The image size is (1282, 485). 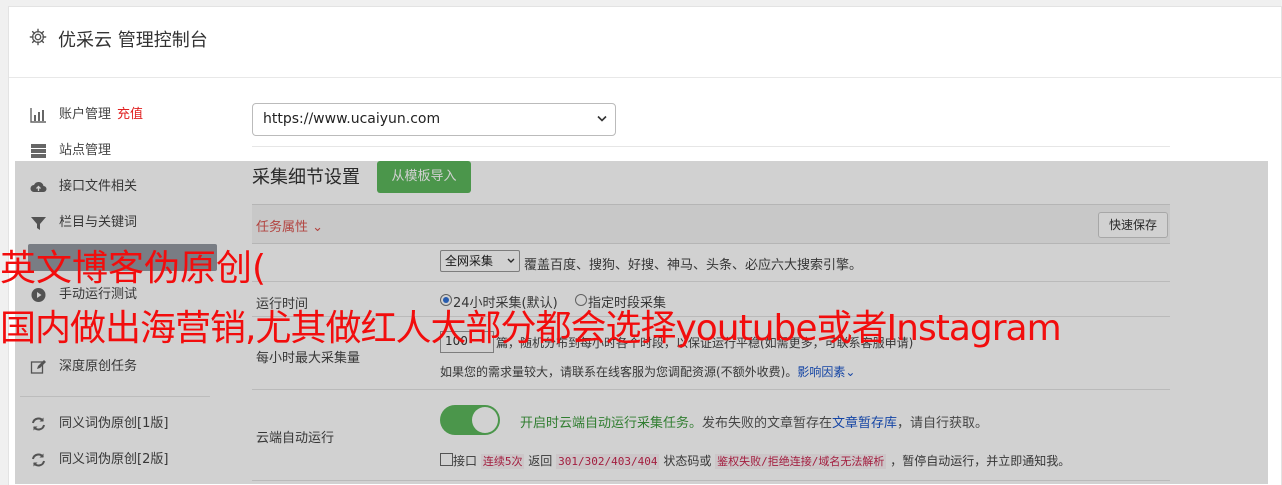 I want to click on bar-chart-icon, so click(x=38, y=115).